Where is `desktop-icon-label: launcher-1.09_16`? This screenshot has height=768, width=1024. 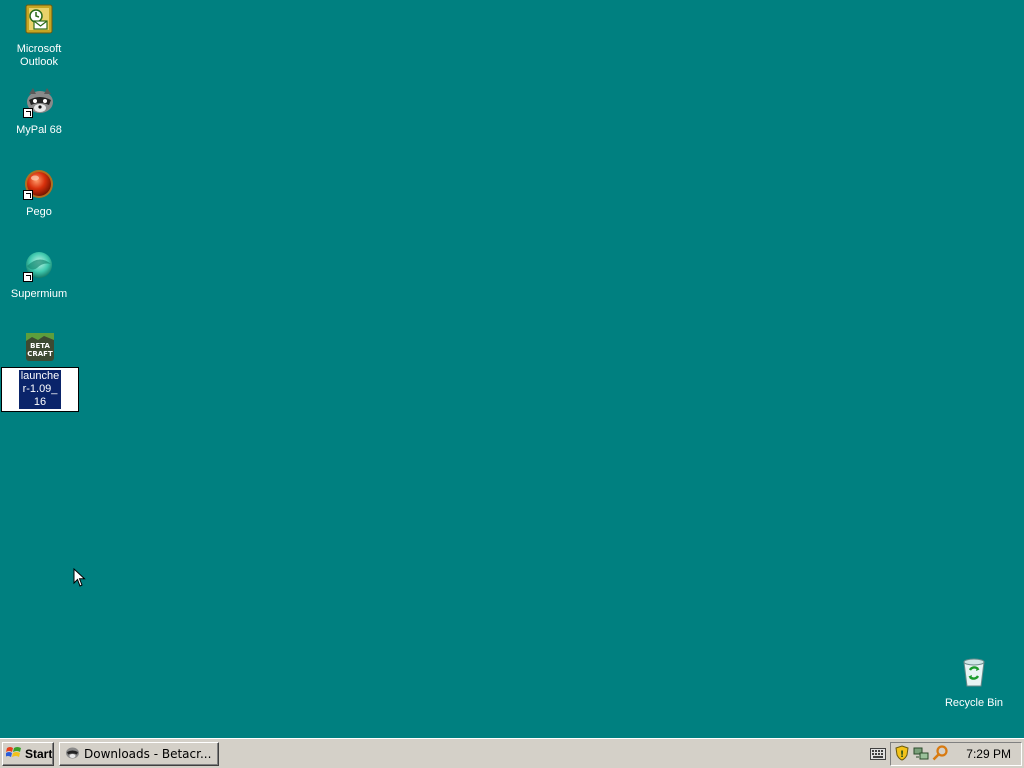 desktop-icon-label: launcher-1.09_16 is located at coordinates (40, 389).